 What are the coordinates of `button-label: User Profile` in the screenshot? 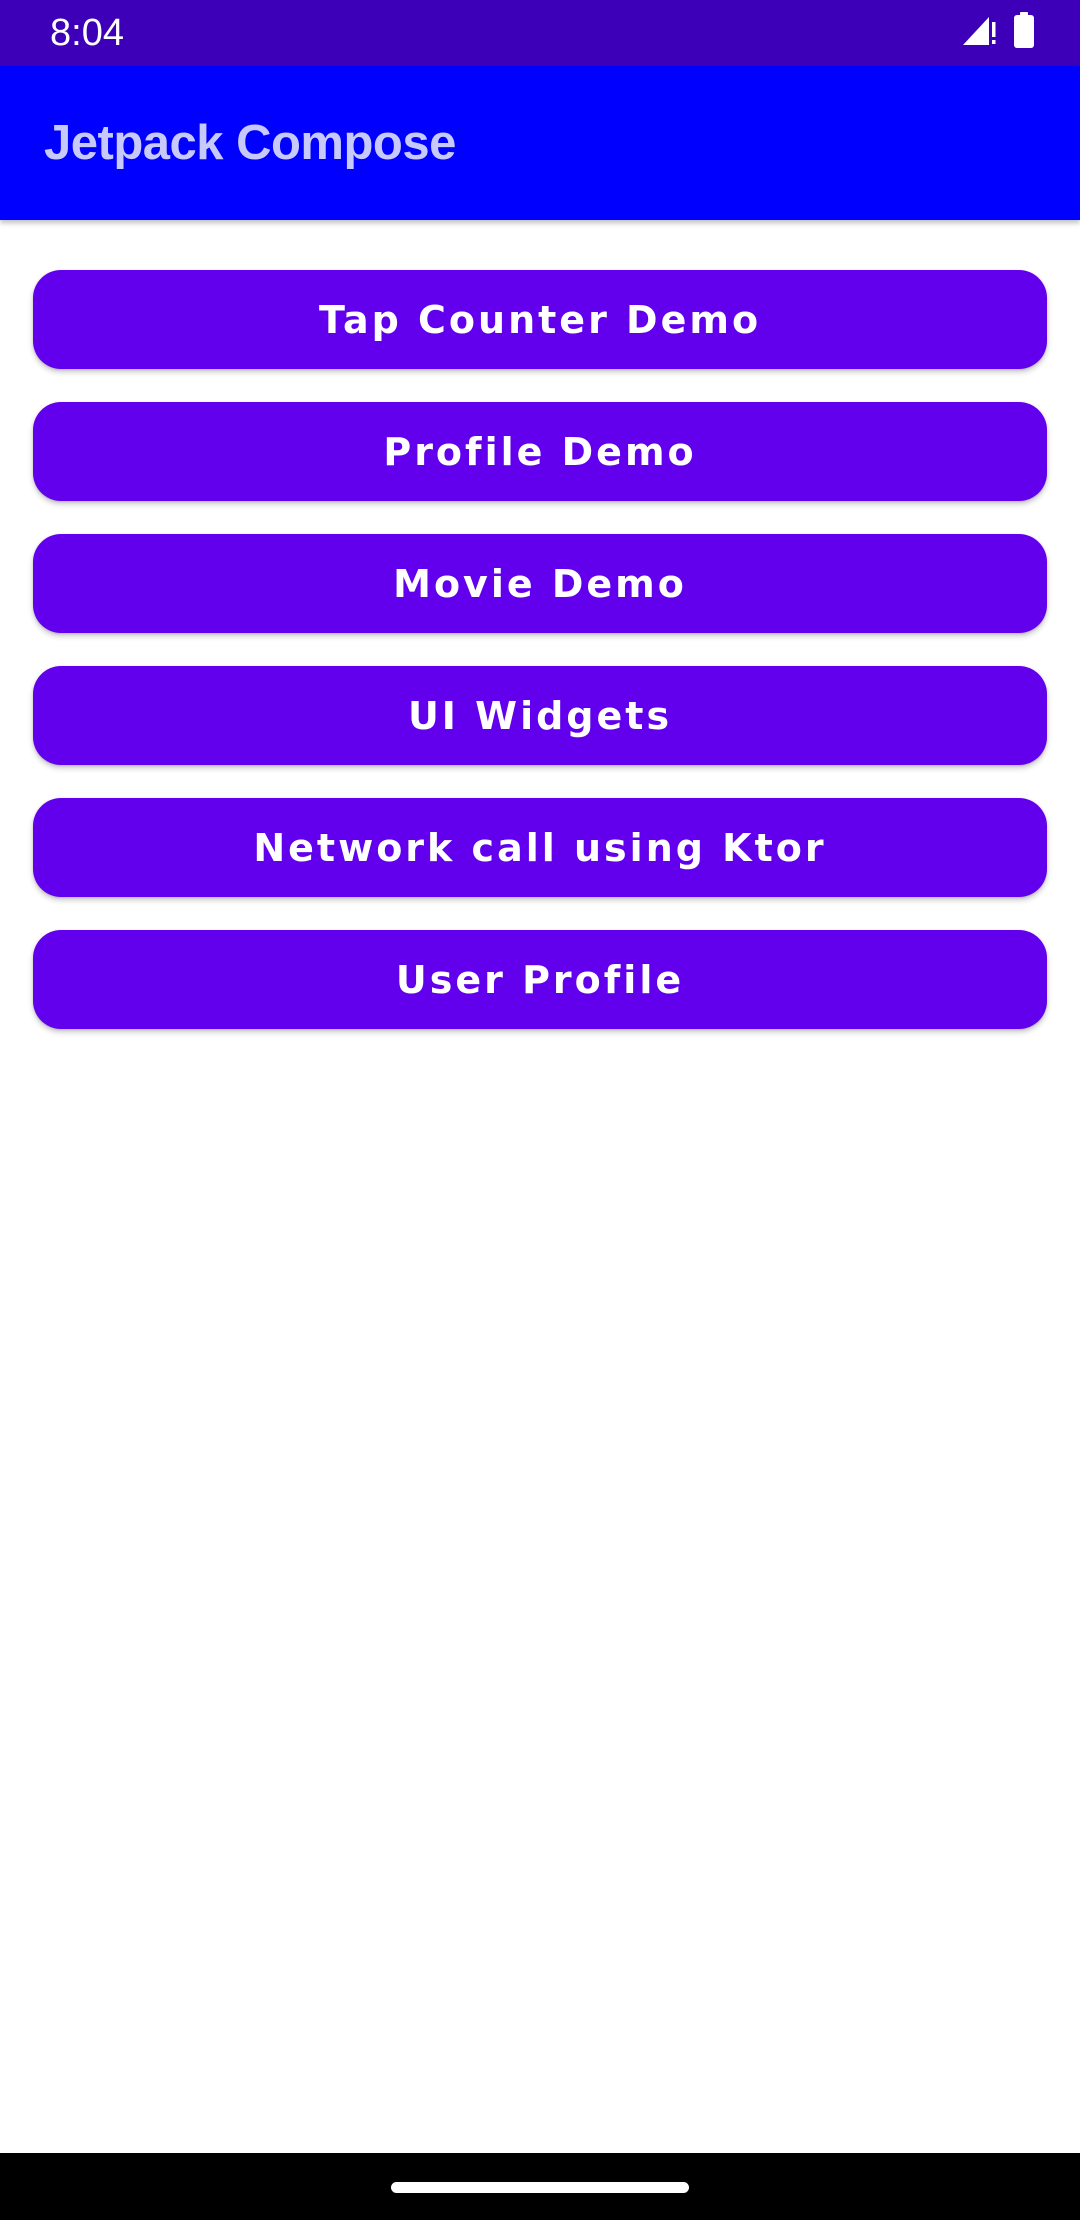 It's located at (540, 979).